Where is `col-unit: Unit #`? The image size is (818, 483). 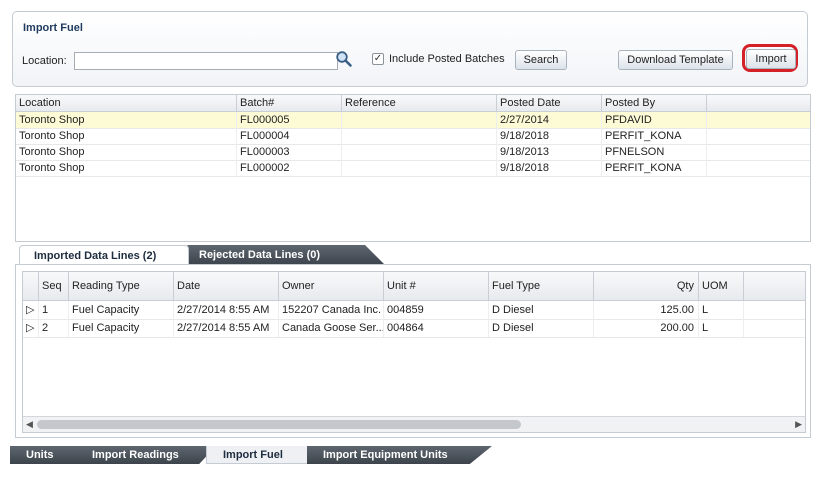
col-unit: Unit # is located at coordinates (436, 286).